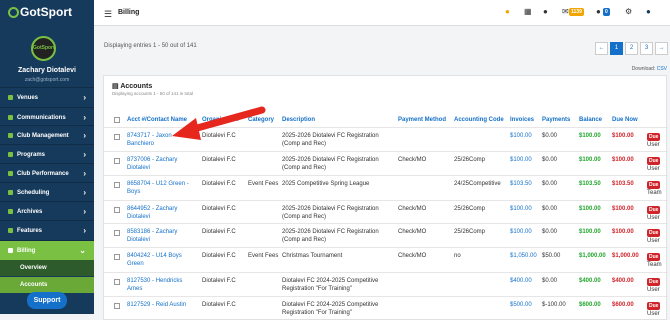  I want to click on arrow-shaft, so click(226, 120).